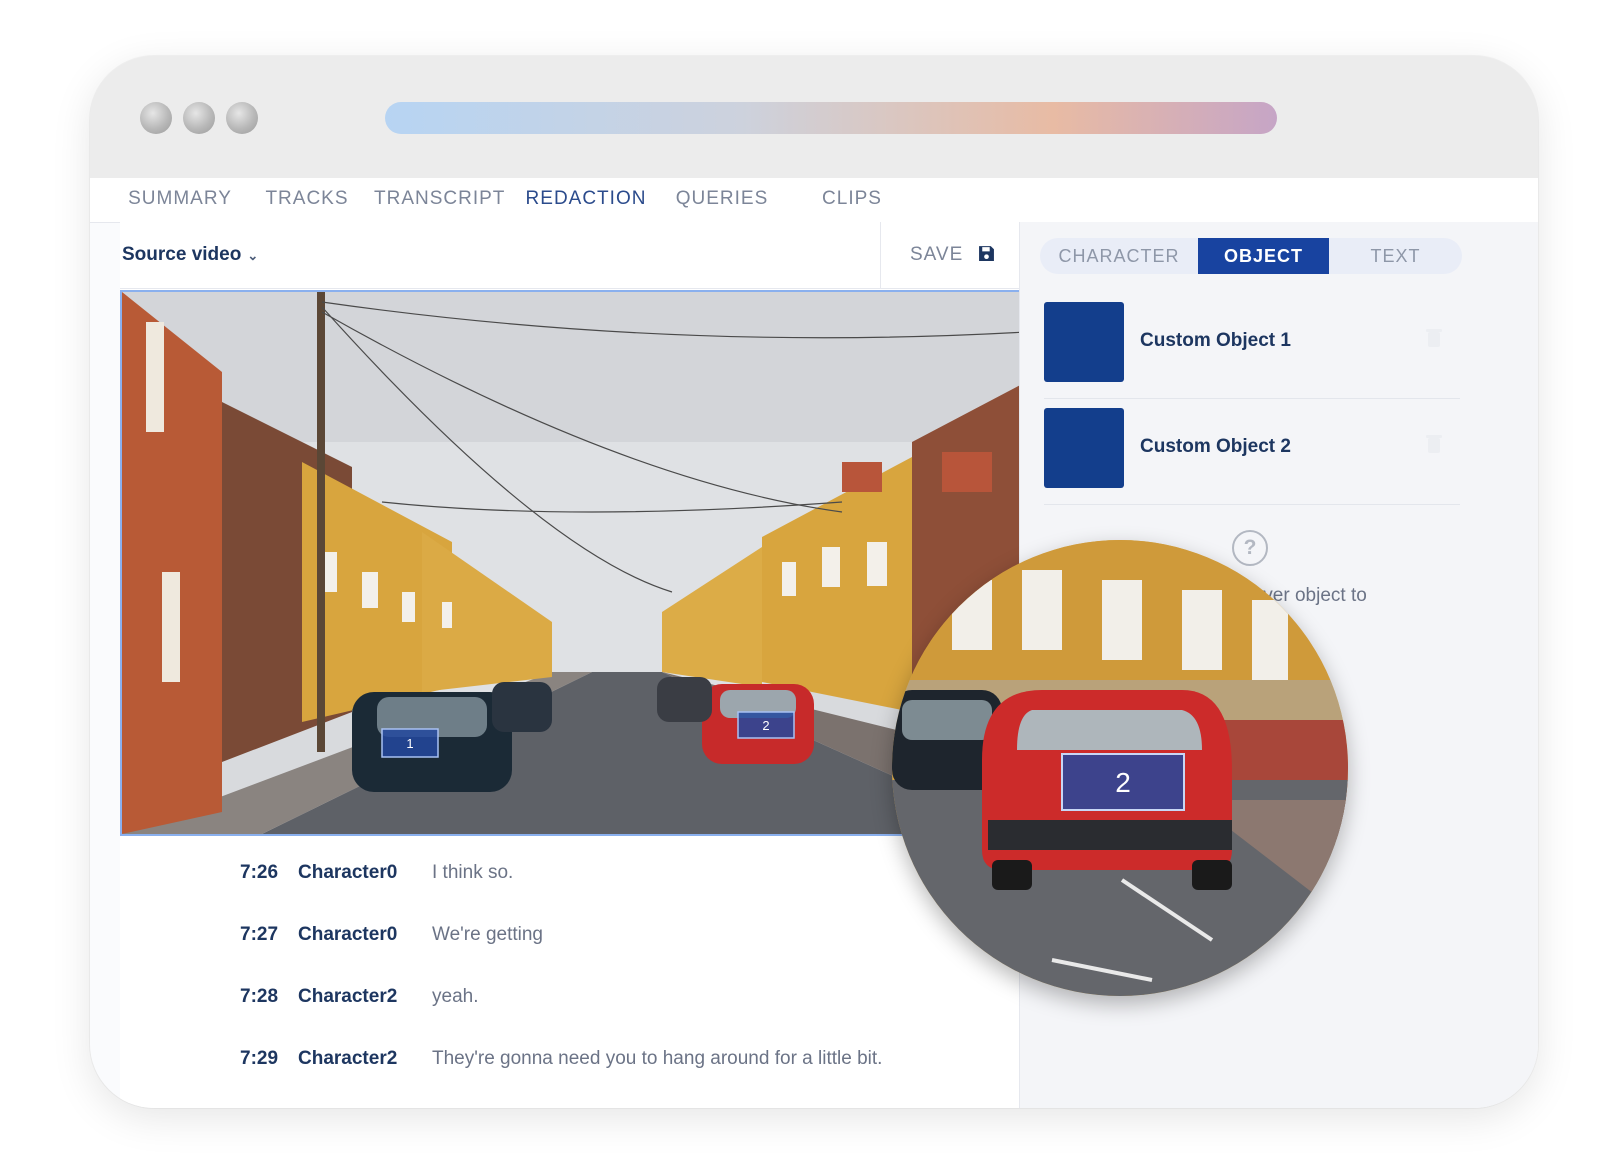  What do you see at coordinates (1263, 256) in the screenshot?
I see `tab-object: OBJECT` at bounding box center [1263, 256].